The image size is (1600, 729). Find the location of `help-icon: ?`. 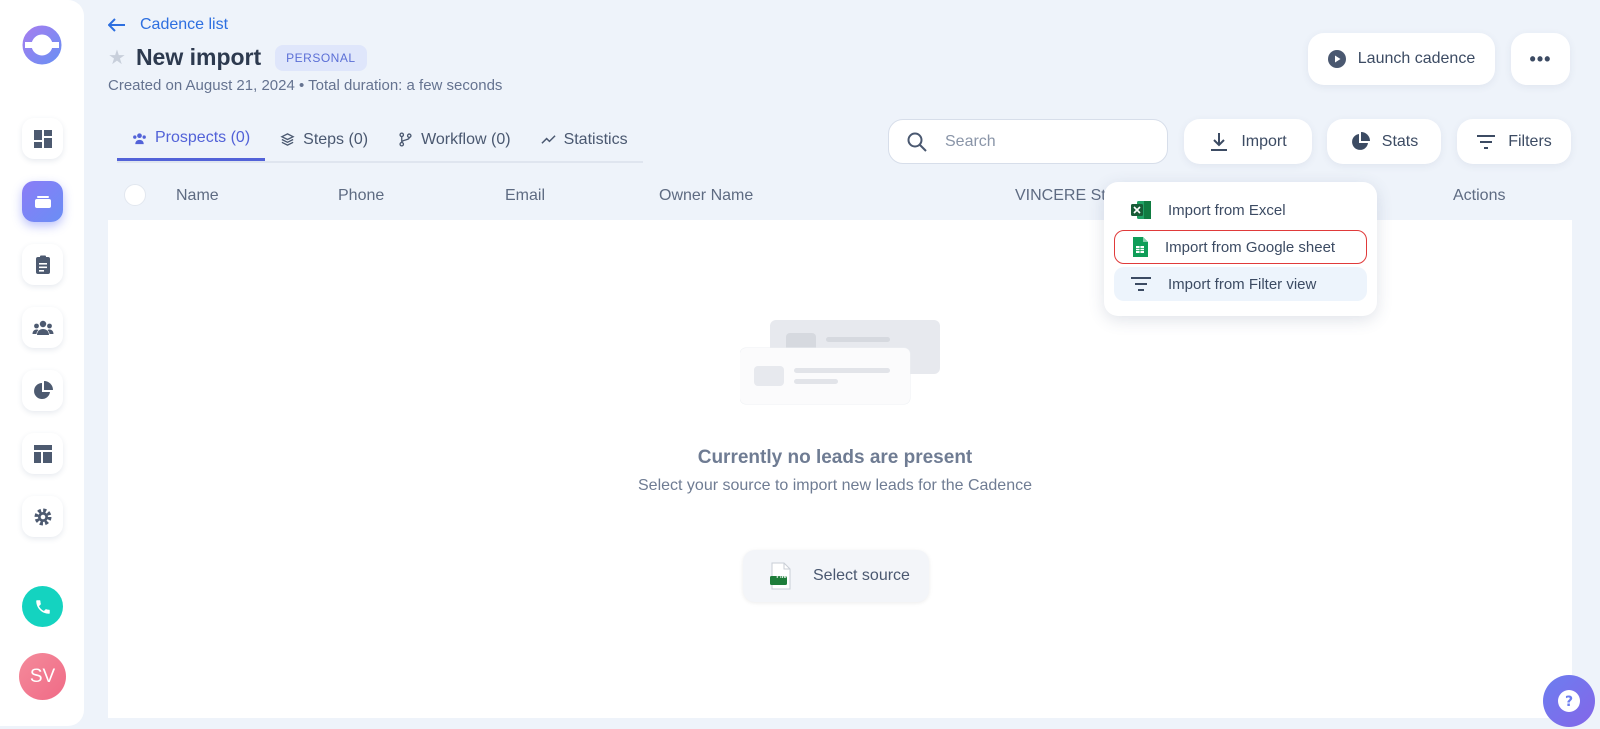

help-icon: ? is located at coordinates (1569, 701).